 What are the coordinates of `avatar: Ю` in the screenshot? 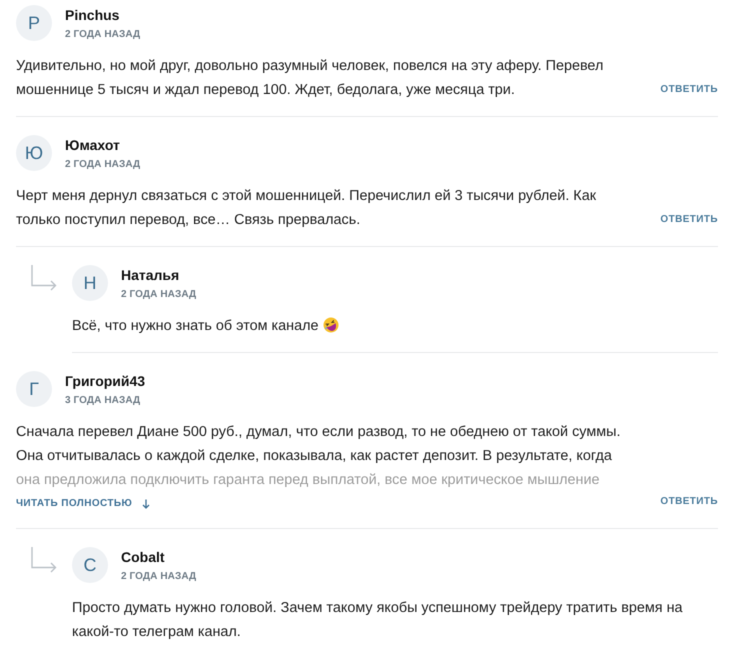 It's located at (34, 153).